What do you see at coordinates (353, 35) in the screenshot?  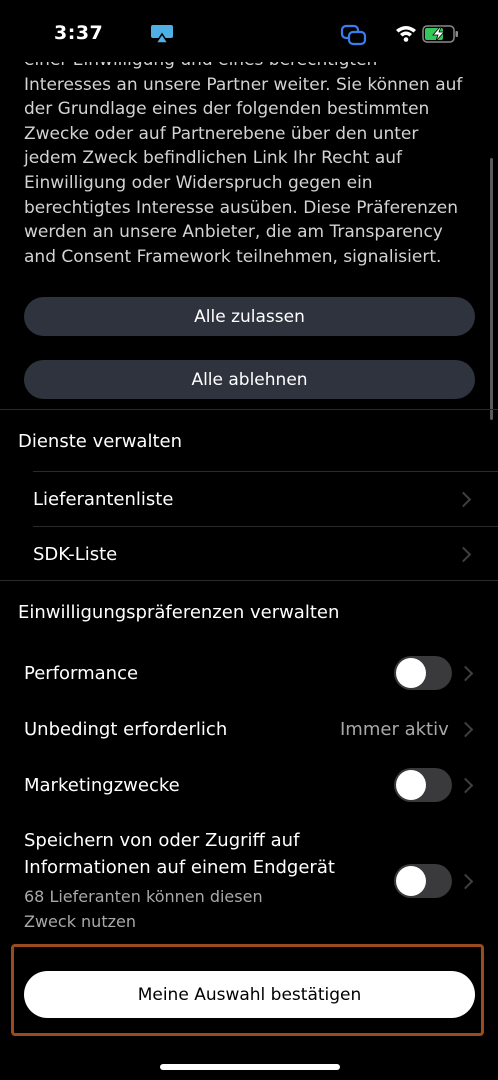 I see `screen-mirroring-icon` at bounding box center [353, 35].